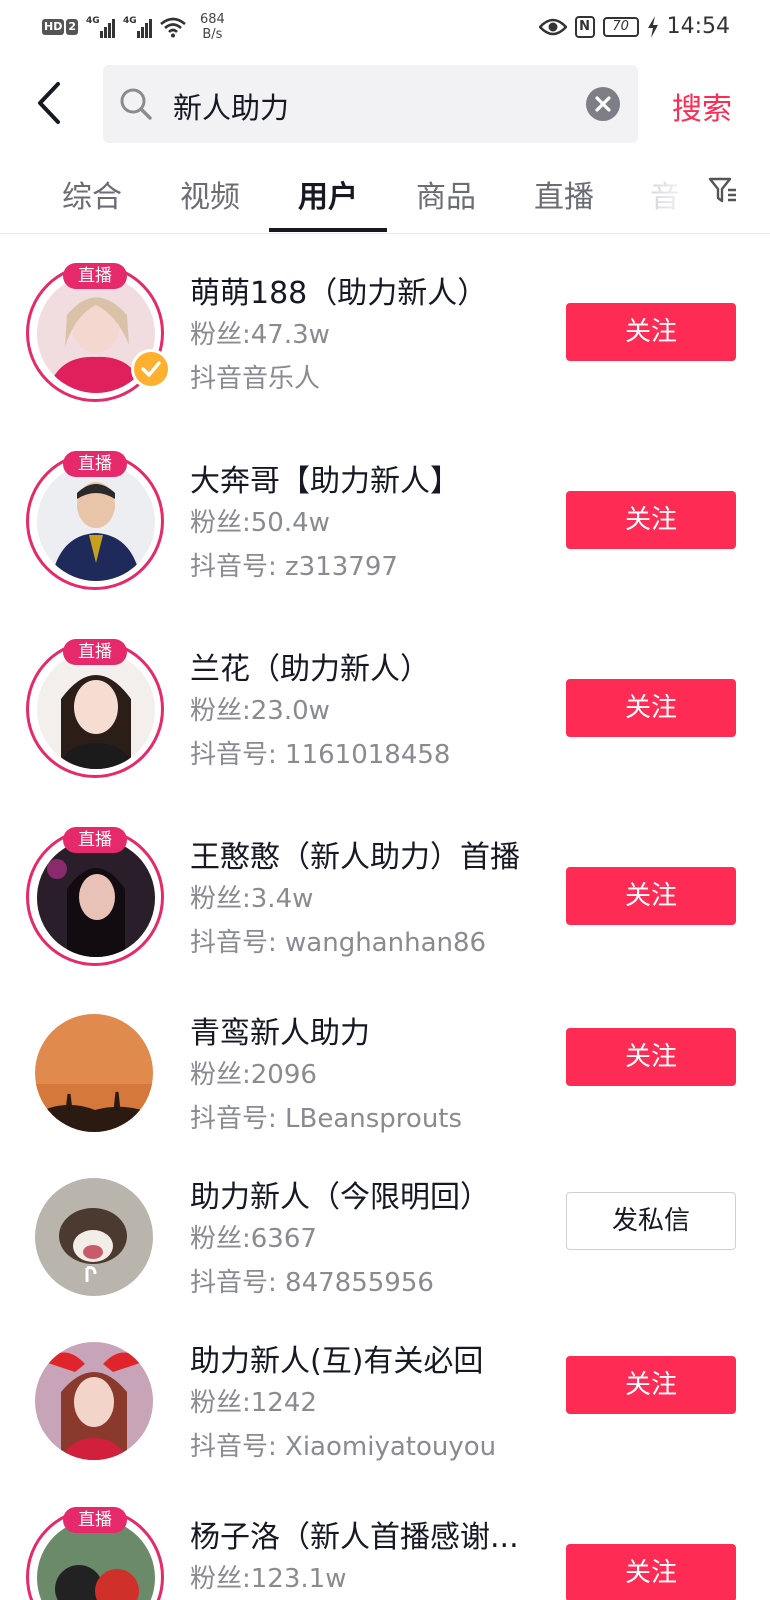 The width and height of the screenshot is (770, 1600). Describe the element at coordinates (702, 106) in the screenshot. I see `search-button: 搜索` at that location.